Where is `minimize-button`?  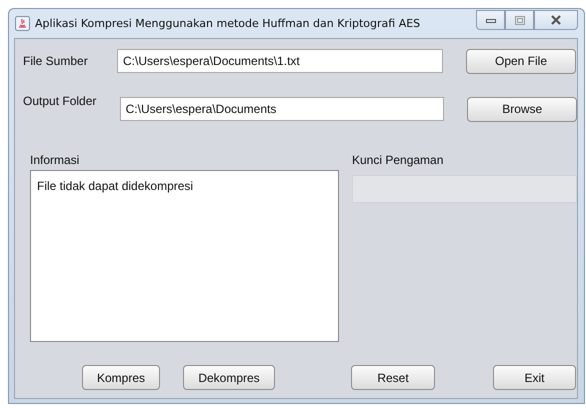
minimize-button is located at coordinates (490, 20).